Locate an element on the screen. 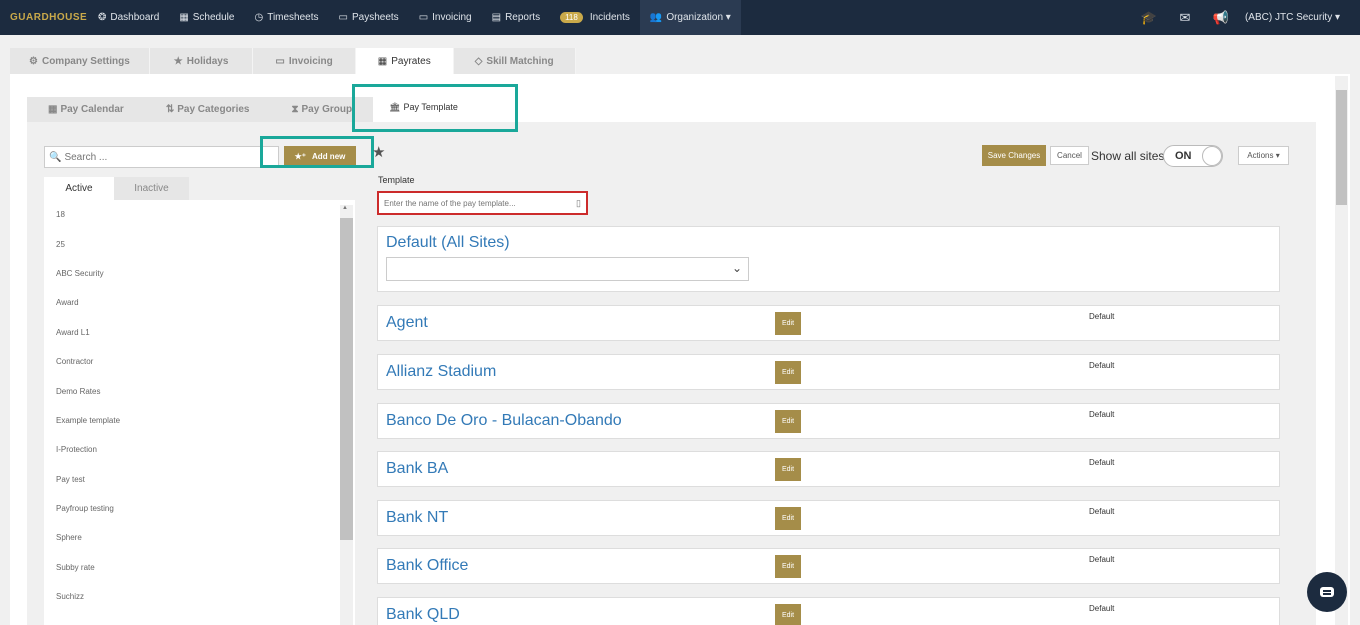 This screenshot has height=625, width=1360. nav-label: Organization ▾ is located at coordinates (698, 17).